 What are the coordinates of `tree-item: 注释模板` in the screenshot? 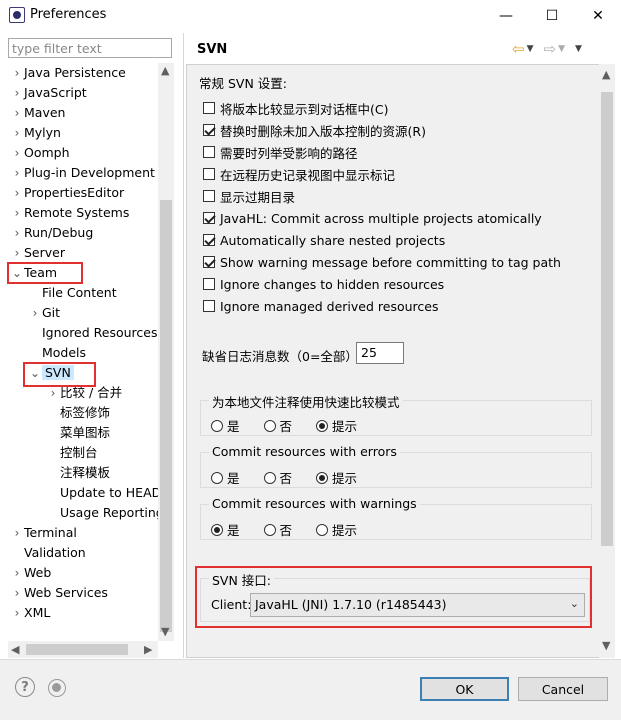 It's located at (78, 473).